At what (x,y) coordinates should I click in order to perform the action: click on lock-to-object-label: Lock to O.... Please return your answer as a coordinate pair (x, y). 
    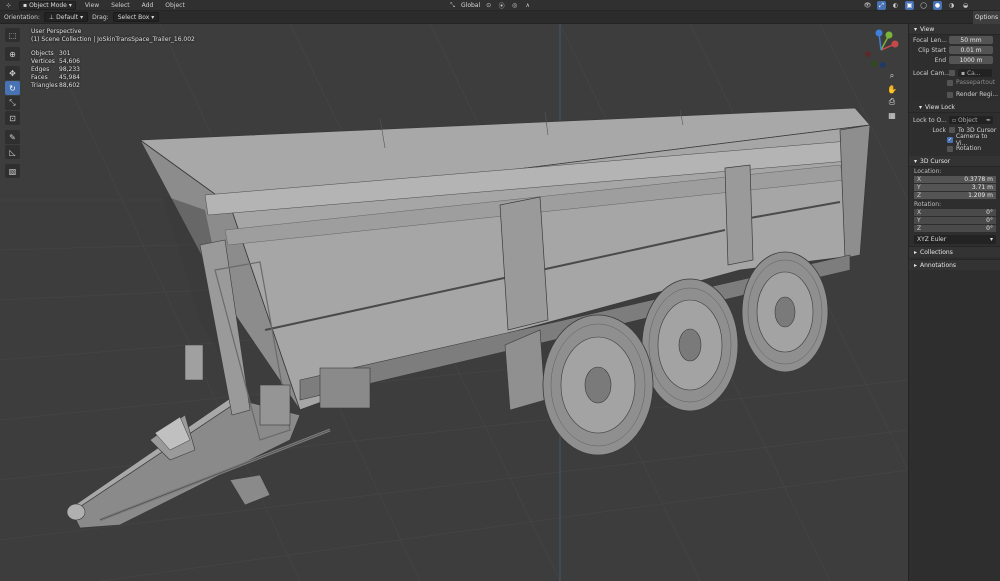
    Looking at the image, I should click on (930, 120).